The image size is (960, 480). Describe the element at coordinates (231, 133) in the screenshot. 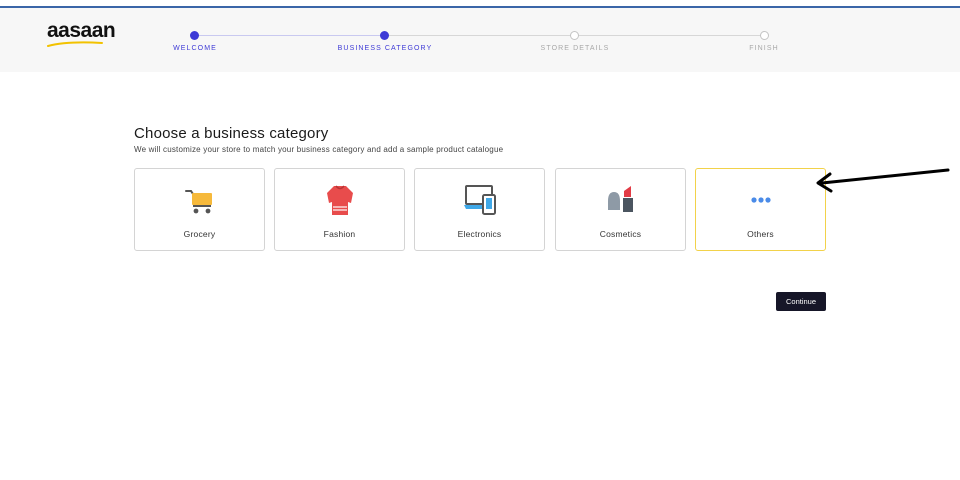

I see `page-title: Choose a business category` at that location.